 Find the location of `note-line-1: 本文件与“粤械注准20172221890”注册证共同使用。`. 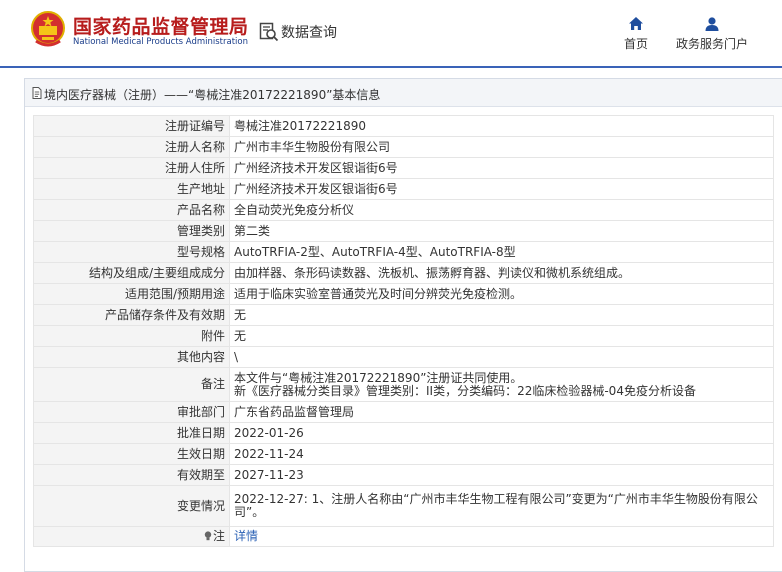

note-line-1: 本文件与“粤械注准20172221890”注册证共同使用。 is located at coordinates (378, 377).